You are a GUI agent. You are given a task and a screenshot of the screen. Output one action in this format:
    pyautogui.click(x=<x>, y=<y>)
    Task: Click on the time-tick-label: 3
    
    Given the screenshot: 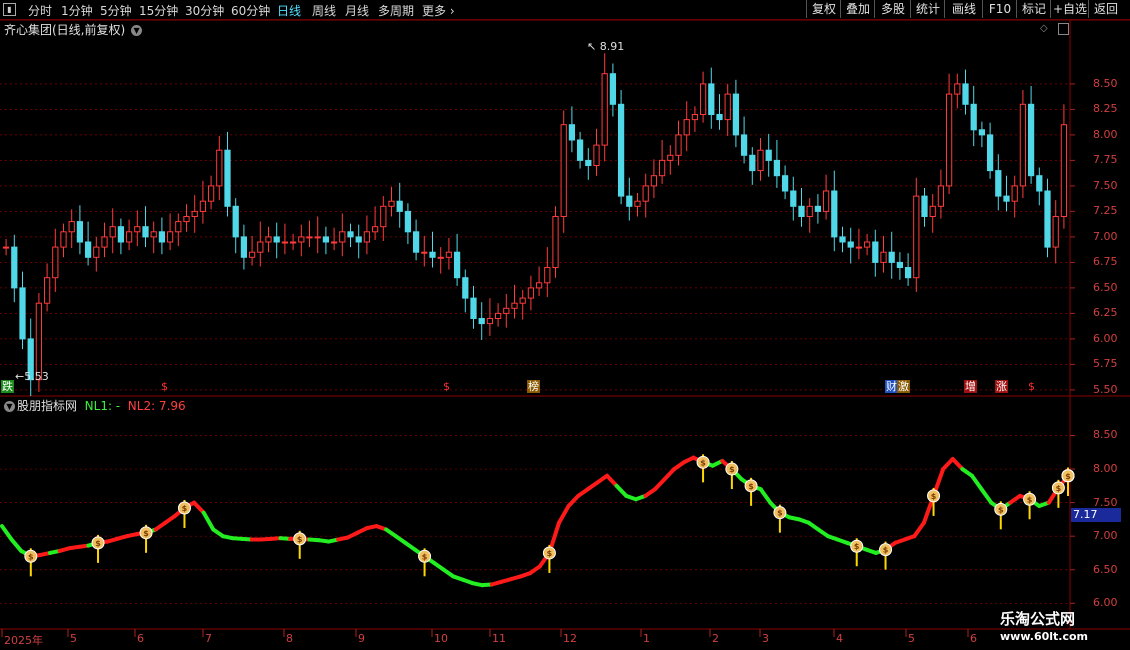 What is the action you would take?
    pyautogui.click(x=765, y=638)
    